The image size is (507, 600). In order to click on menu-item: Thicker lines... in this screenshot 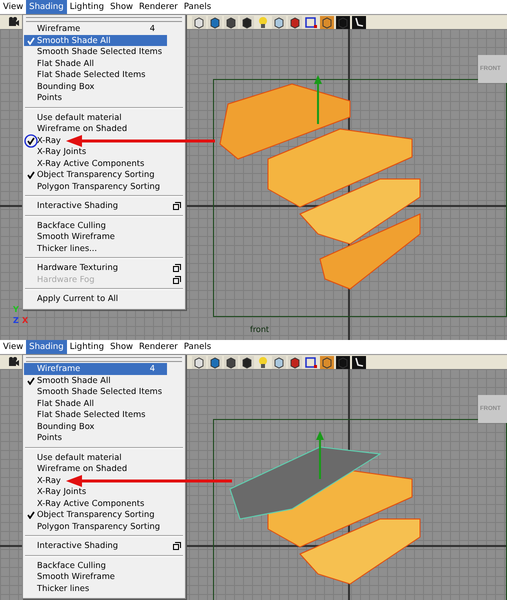, I will do `click(95, 248)`.